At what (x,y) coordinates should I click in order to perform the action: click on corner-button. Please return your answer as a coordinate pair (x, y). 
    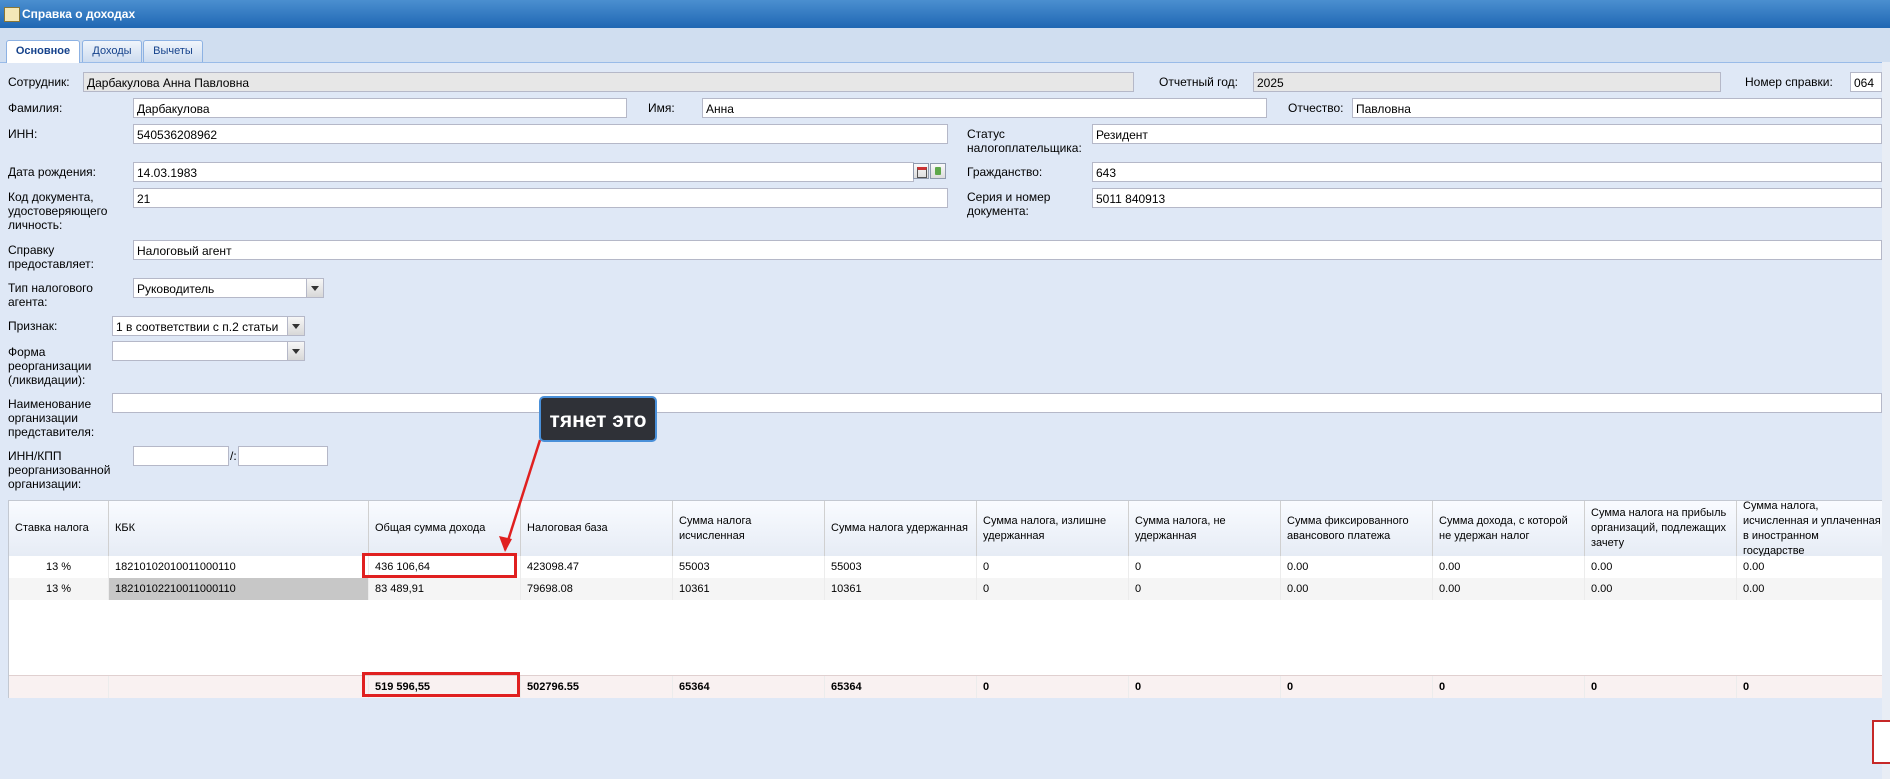
    Looking at the image, I should click on (1881, 742).